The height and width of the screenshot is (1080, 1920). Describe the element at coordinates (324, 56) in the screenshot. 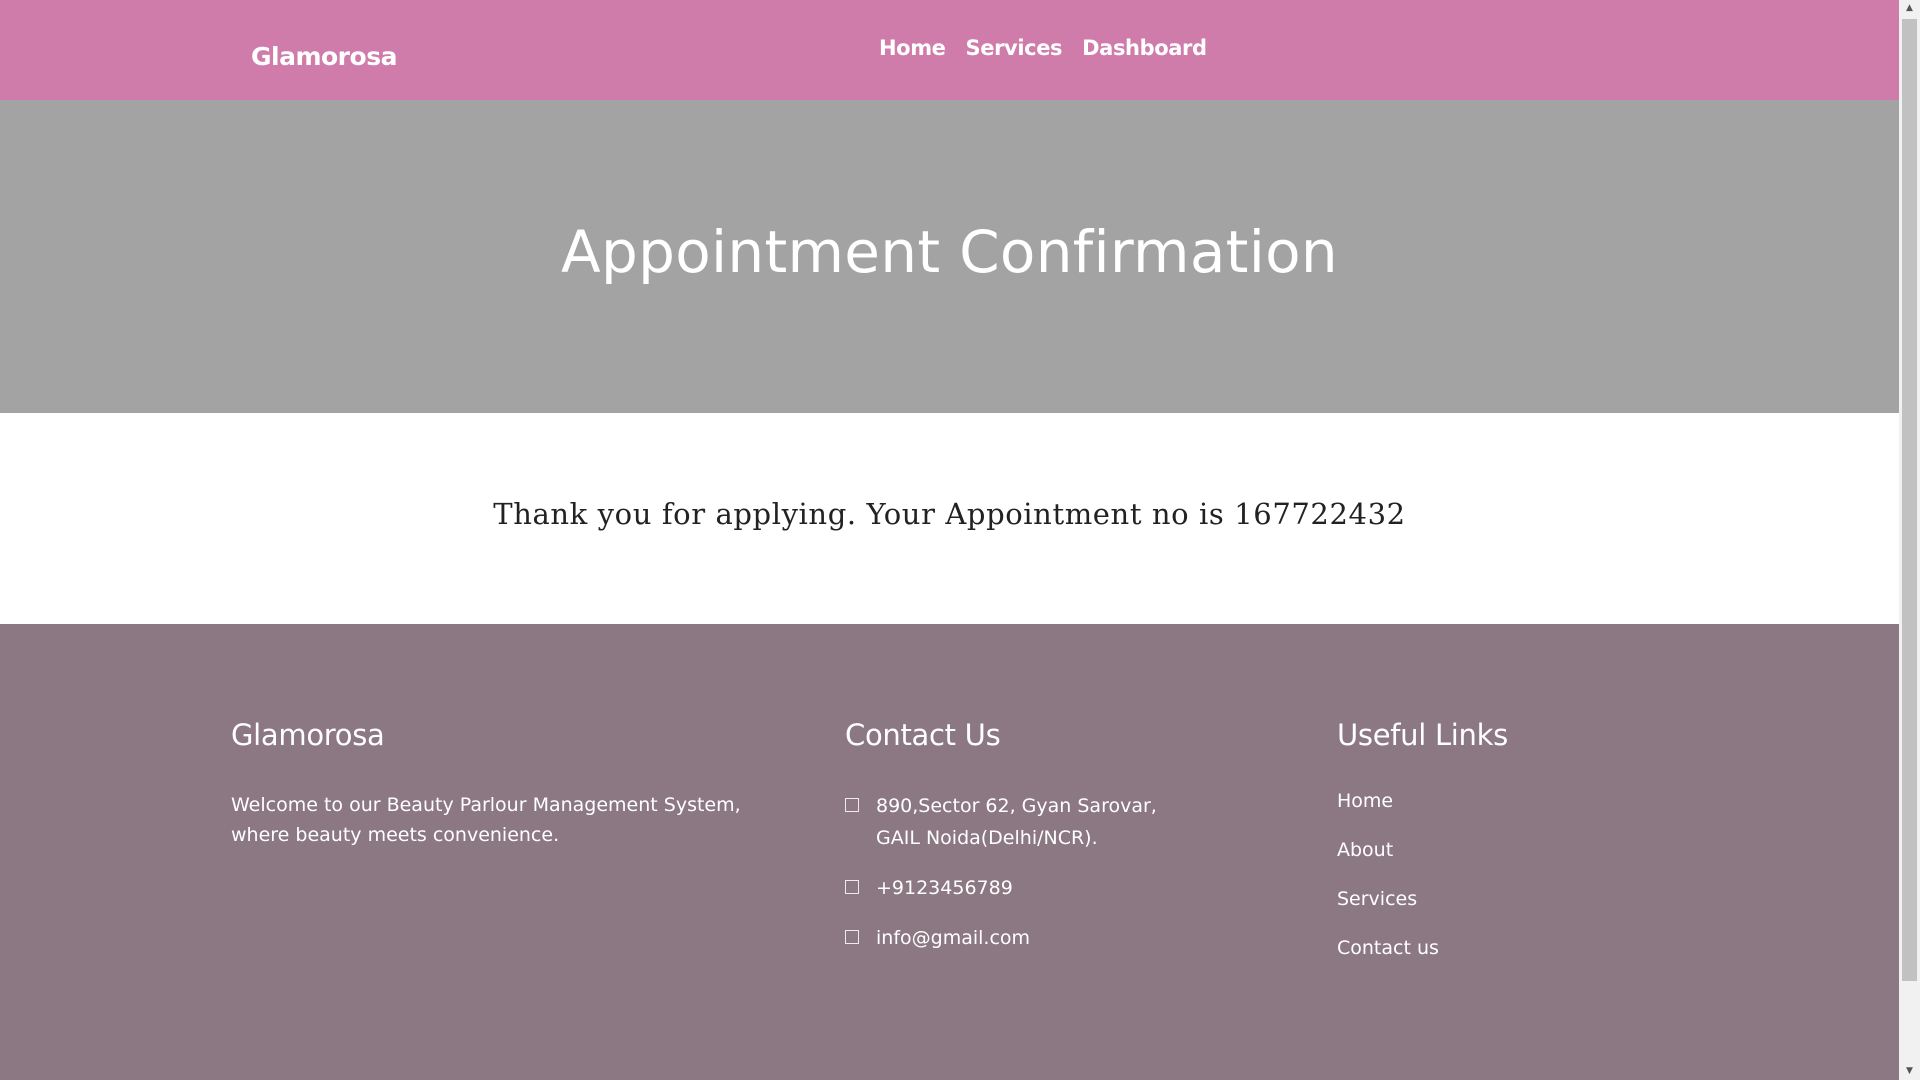

I see `brand-logo: Glamorosa` at that location.